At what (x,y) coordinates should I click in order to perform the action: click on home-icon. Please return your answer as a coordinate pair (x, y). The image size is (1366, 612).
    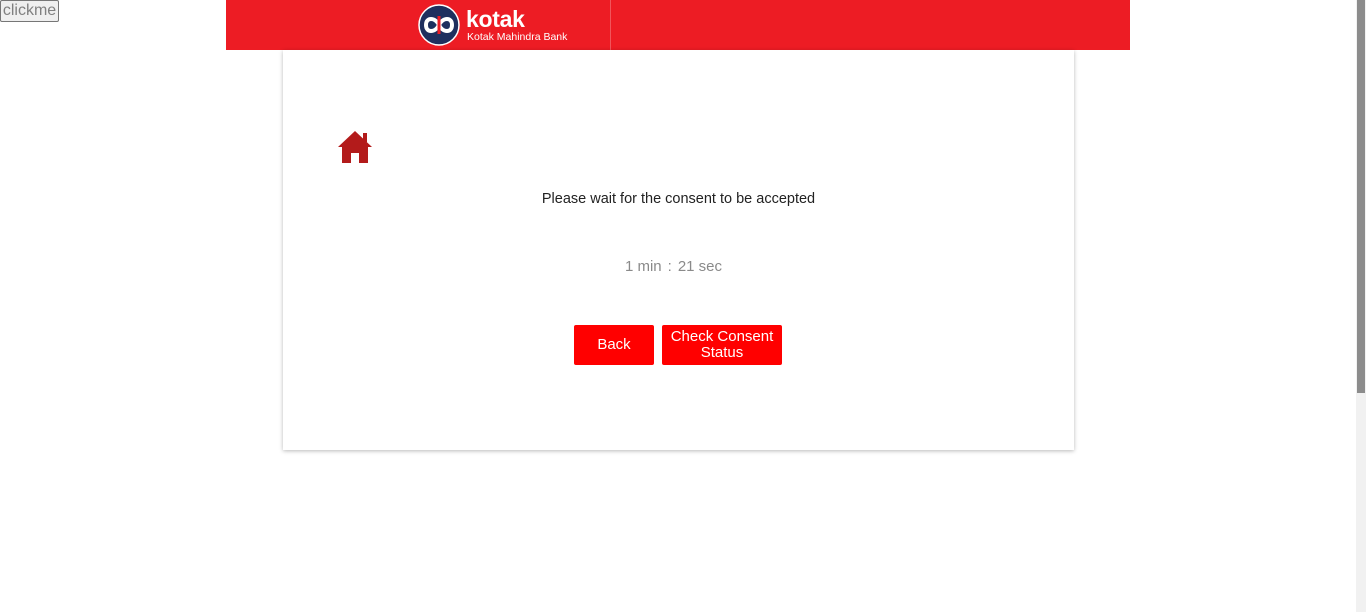
    Looking at the image, I should click on (355, 147).